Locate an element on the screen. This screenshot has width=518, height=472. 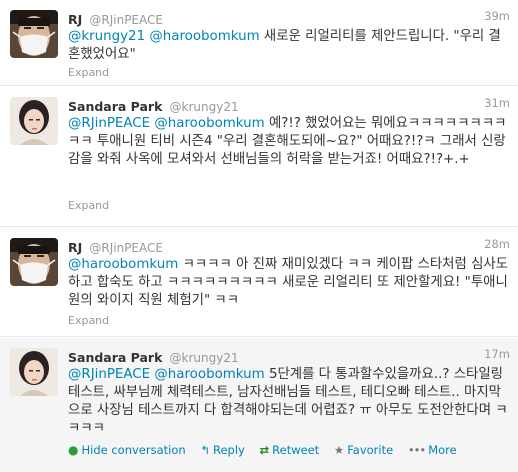
favorite-button: ★ Favorite is located at coordinates (363, 450).